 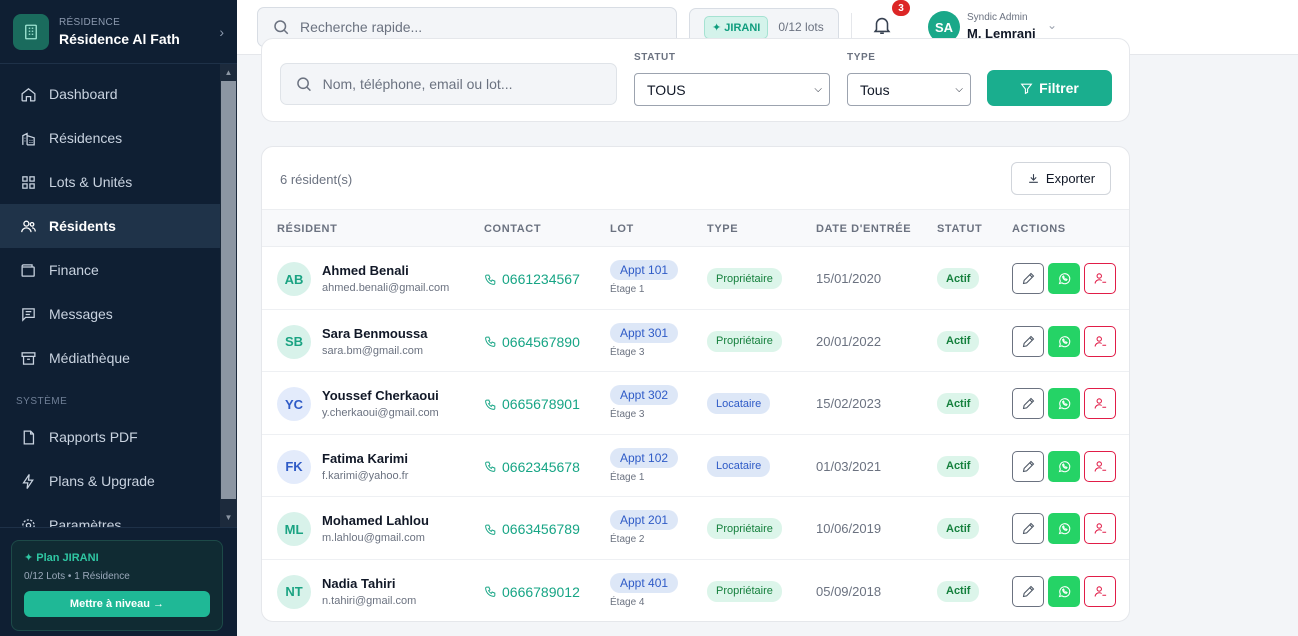 I want to click on filter-icon, so click(x=1026, y=88).